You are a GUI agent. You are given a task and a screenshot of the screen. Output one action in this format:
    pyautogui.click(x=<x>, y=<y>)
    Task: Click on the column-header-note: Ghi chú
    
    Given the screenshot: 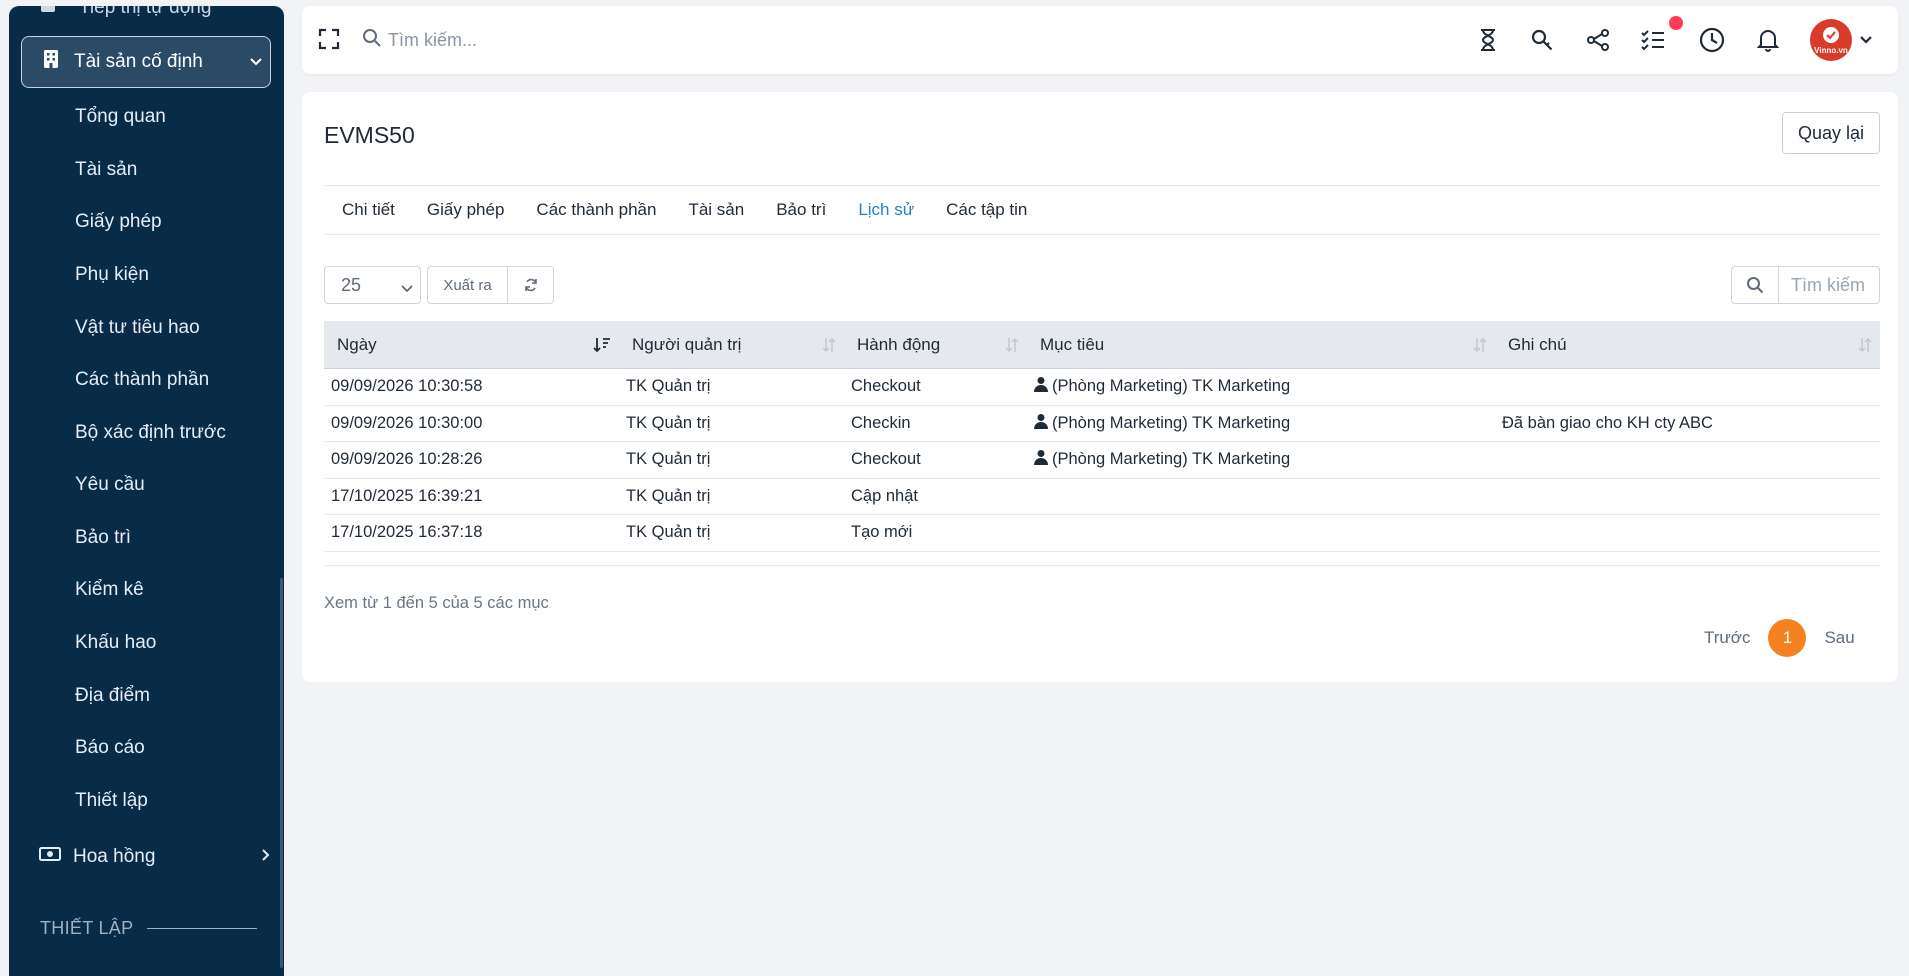 What is the action you would take?
    pyautogui.click(x=1687, y=345)
    